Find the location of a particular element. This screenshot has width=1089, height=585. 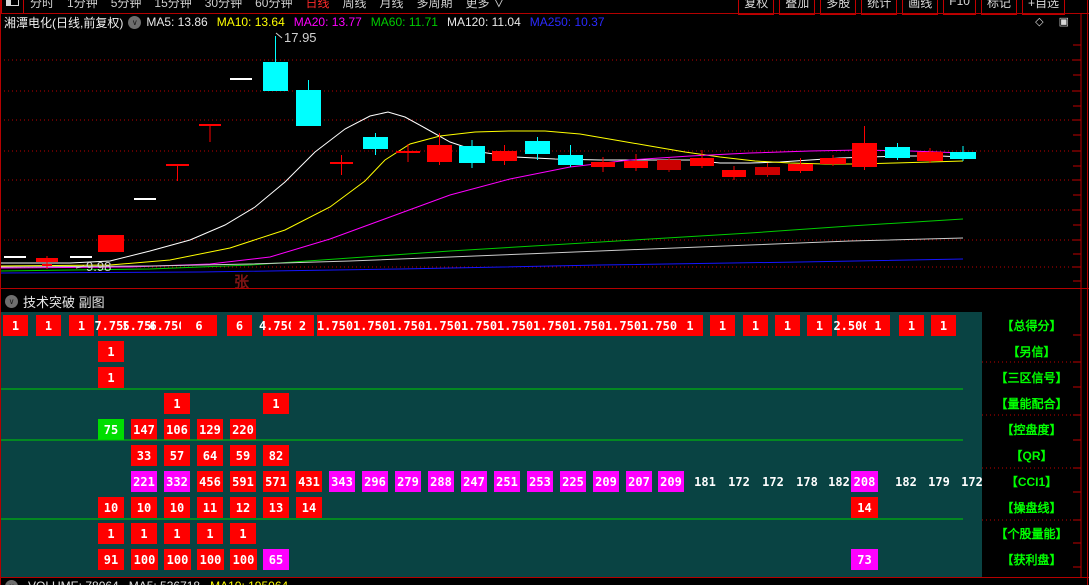

subchart-title: 技术突破 副图 is located at coordinates (64, 302).